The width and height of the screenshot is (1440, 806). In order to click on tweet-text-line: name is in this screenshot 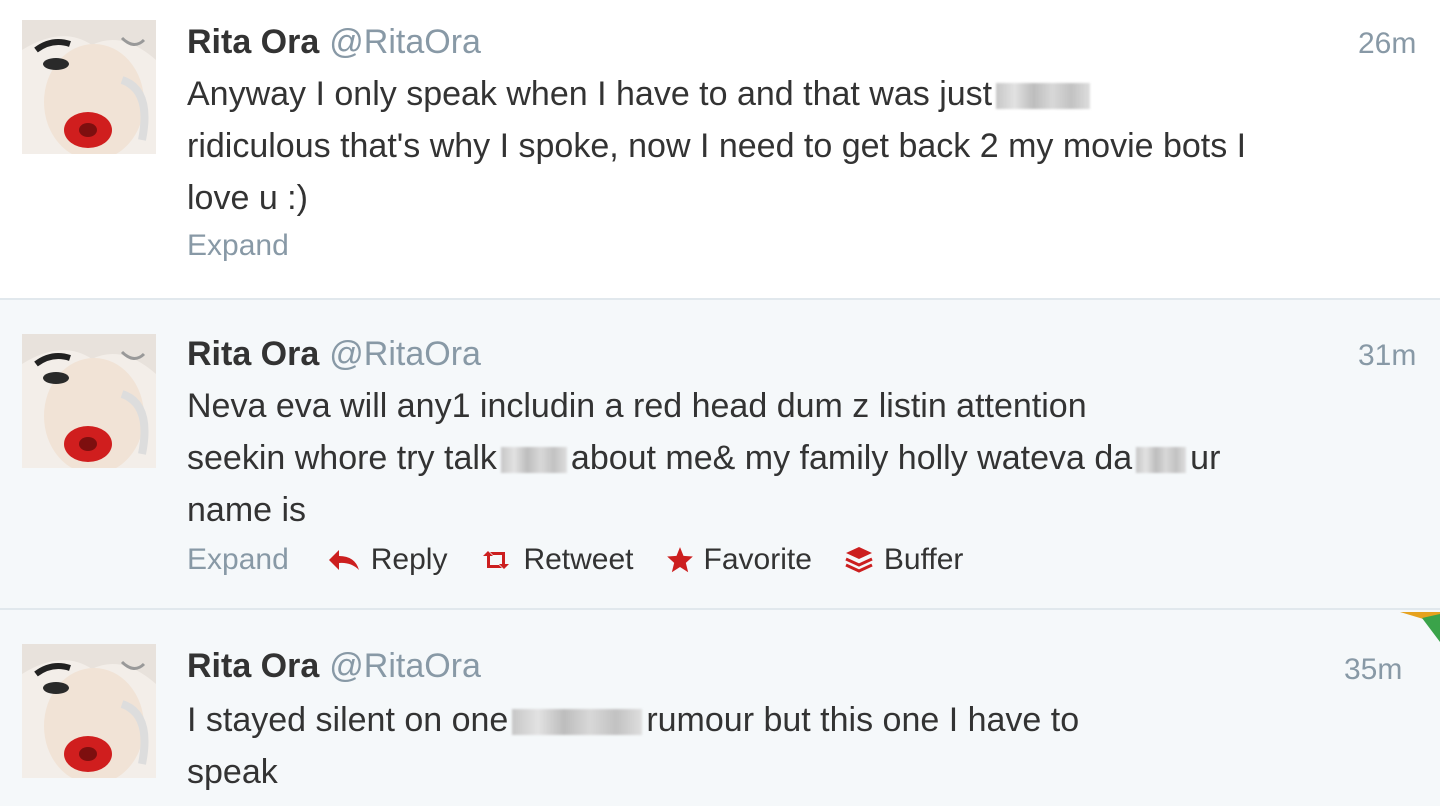, I will do `click(247, 510)`.